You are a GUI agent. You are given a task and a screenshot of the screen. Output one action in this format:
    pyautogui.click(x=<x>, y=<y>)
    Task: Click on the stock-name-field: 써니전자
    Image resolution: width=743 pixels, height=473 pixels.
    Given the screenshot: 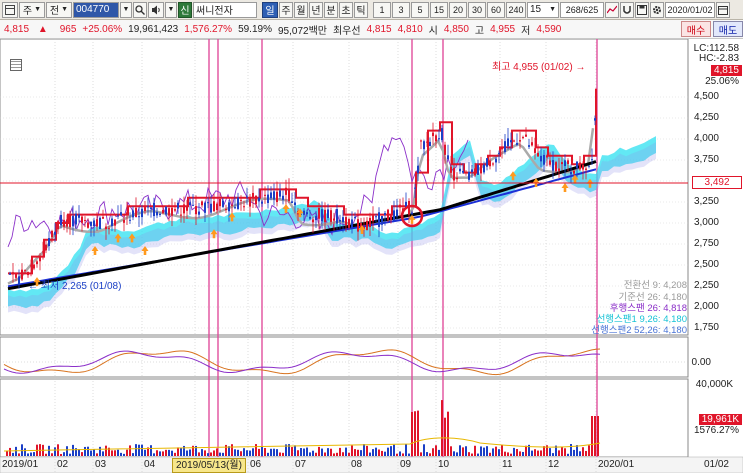 What is the action you would take?
    pyautogui.click(x=225, y=9)
    